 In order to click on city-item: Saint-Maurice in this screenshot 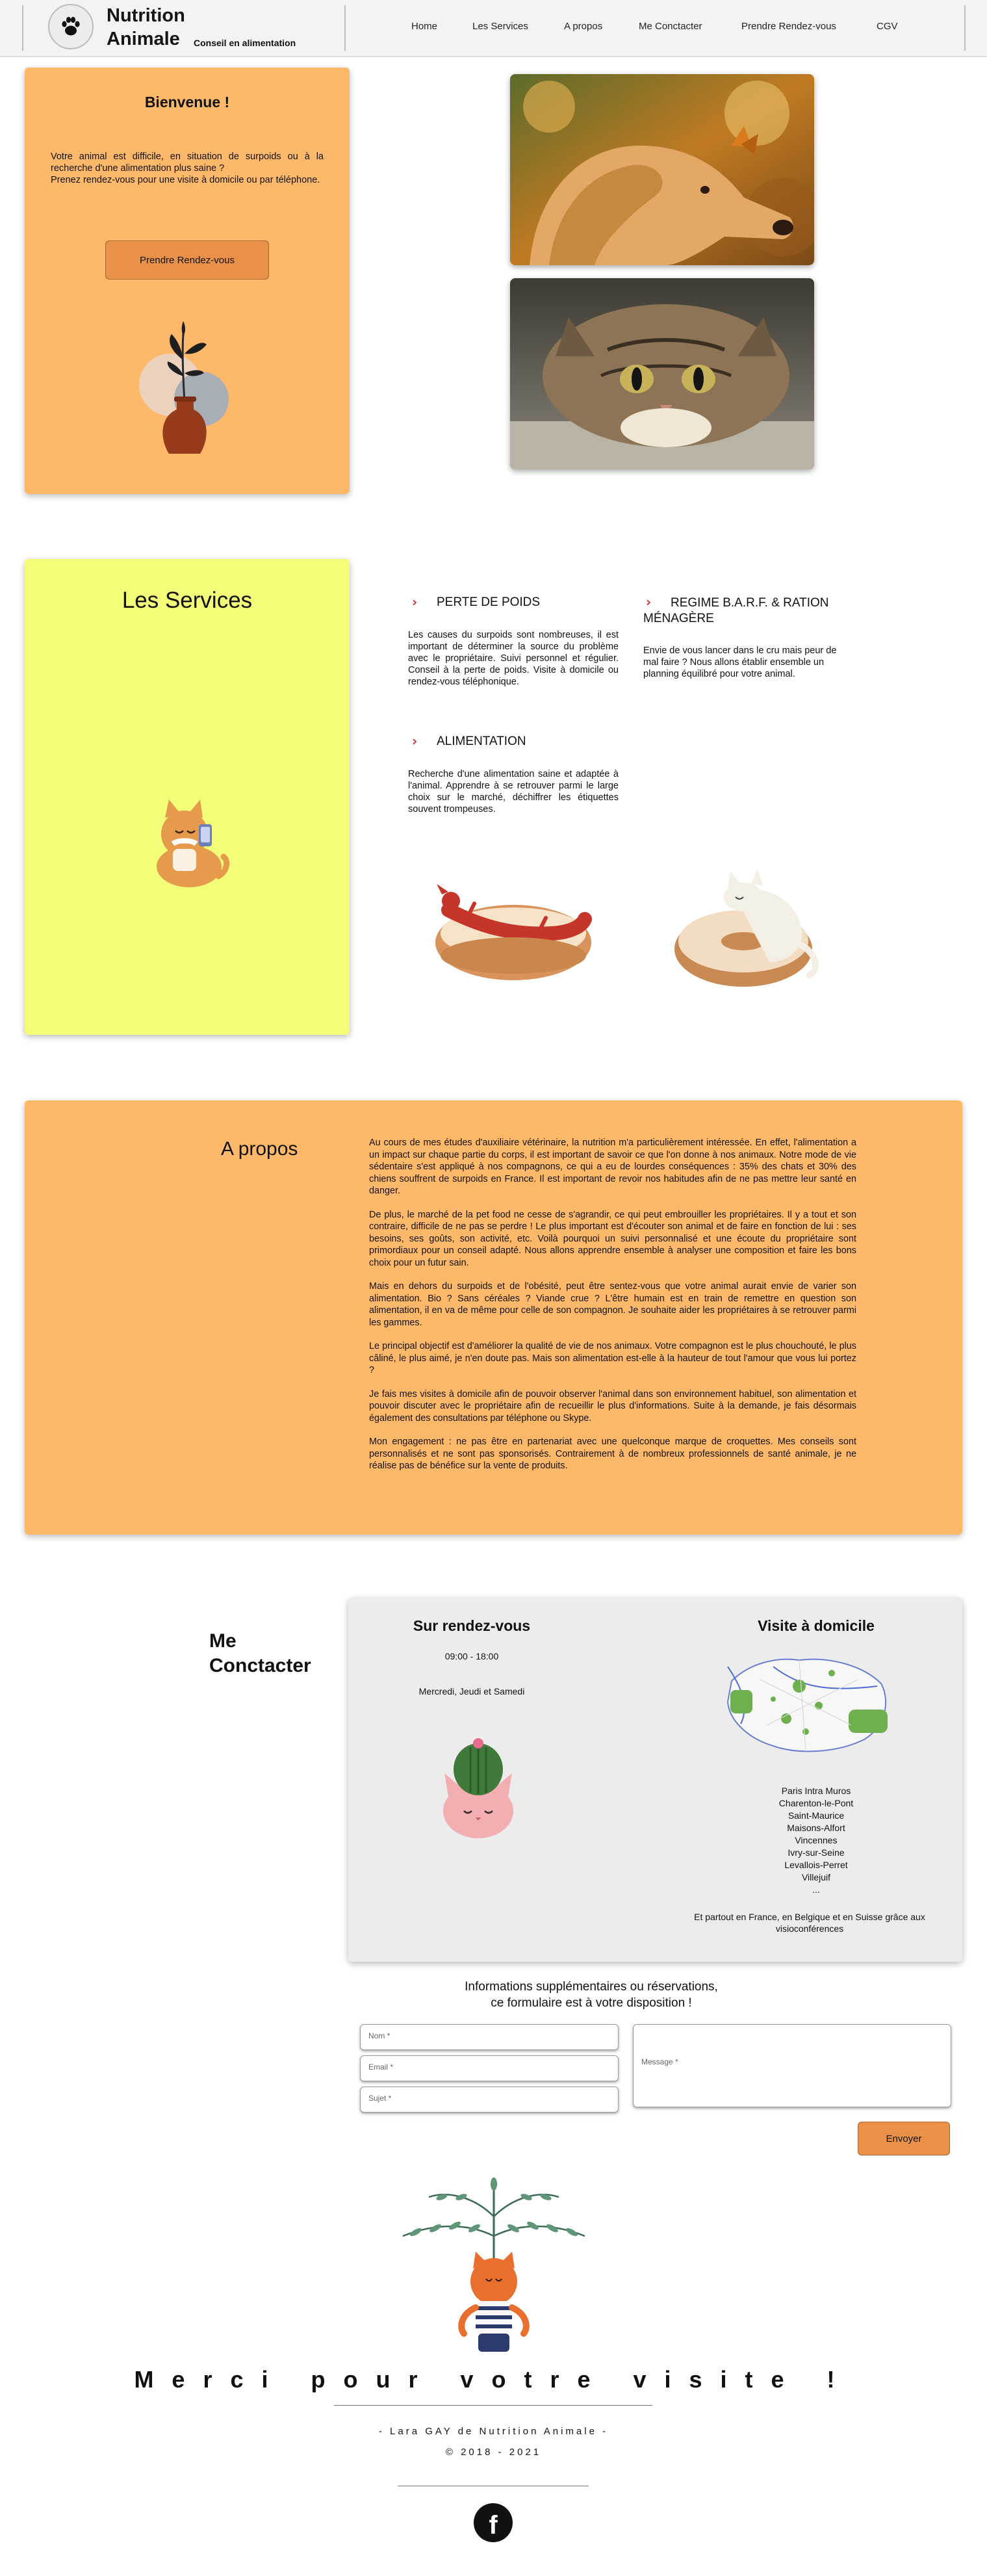, I will do `click(816, 1816)`.